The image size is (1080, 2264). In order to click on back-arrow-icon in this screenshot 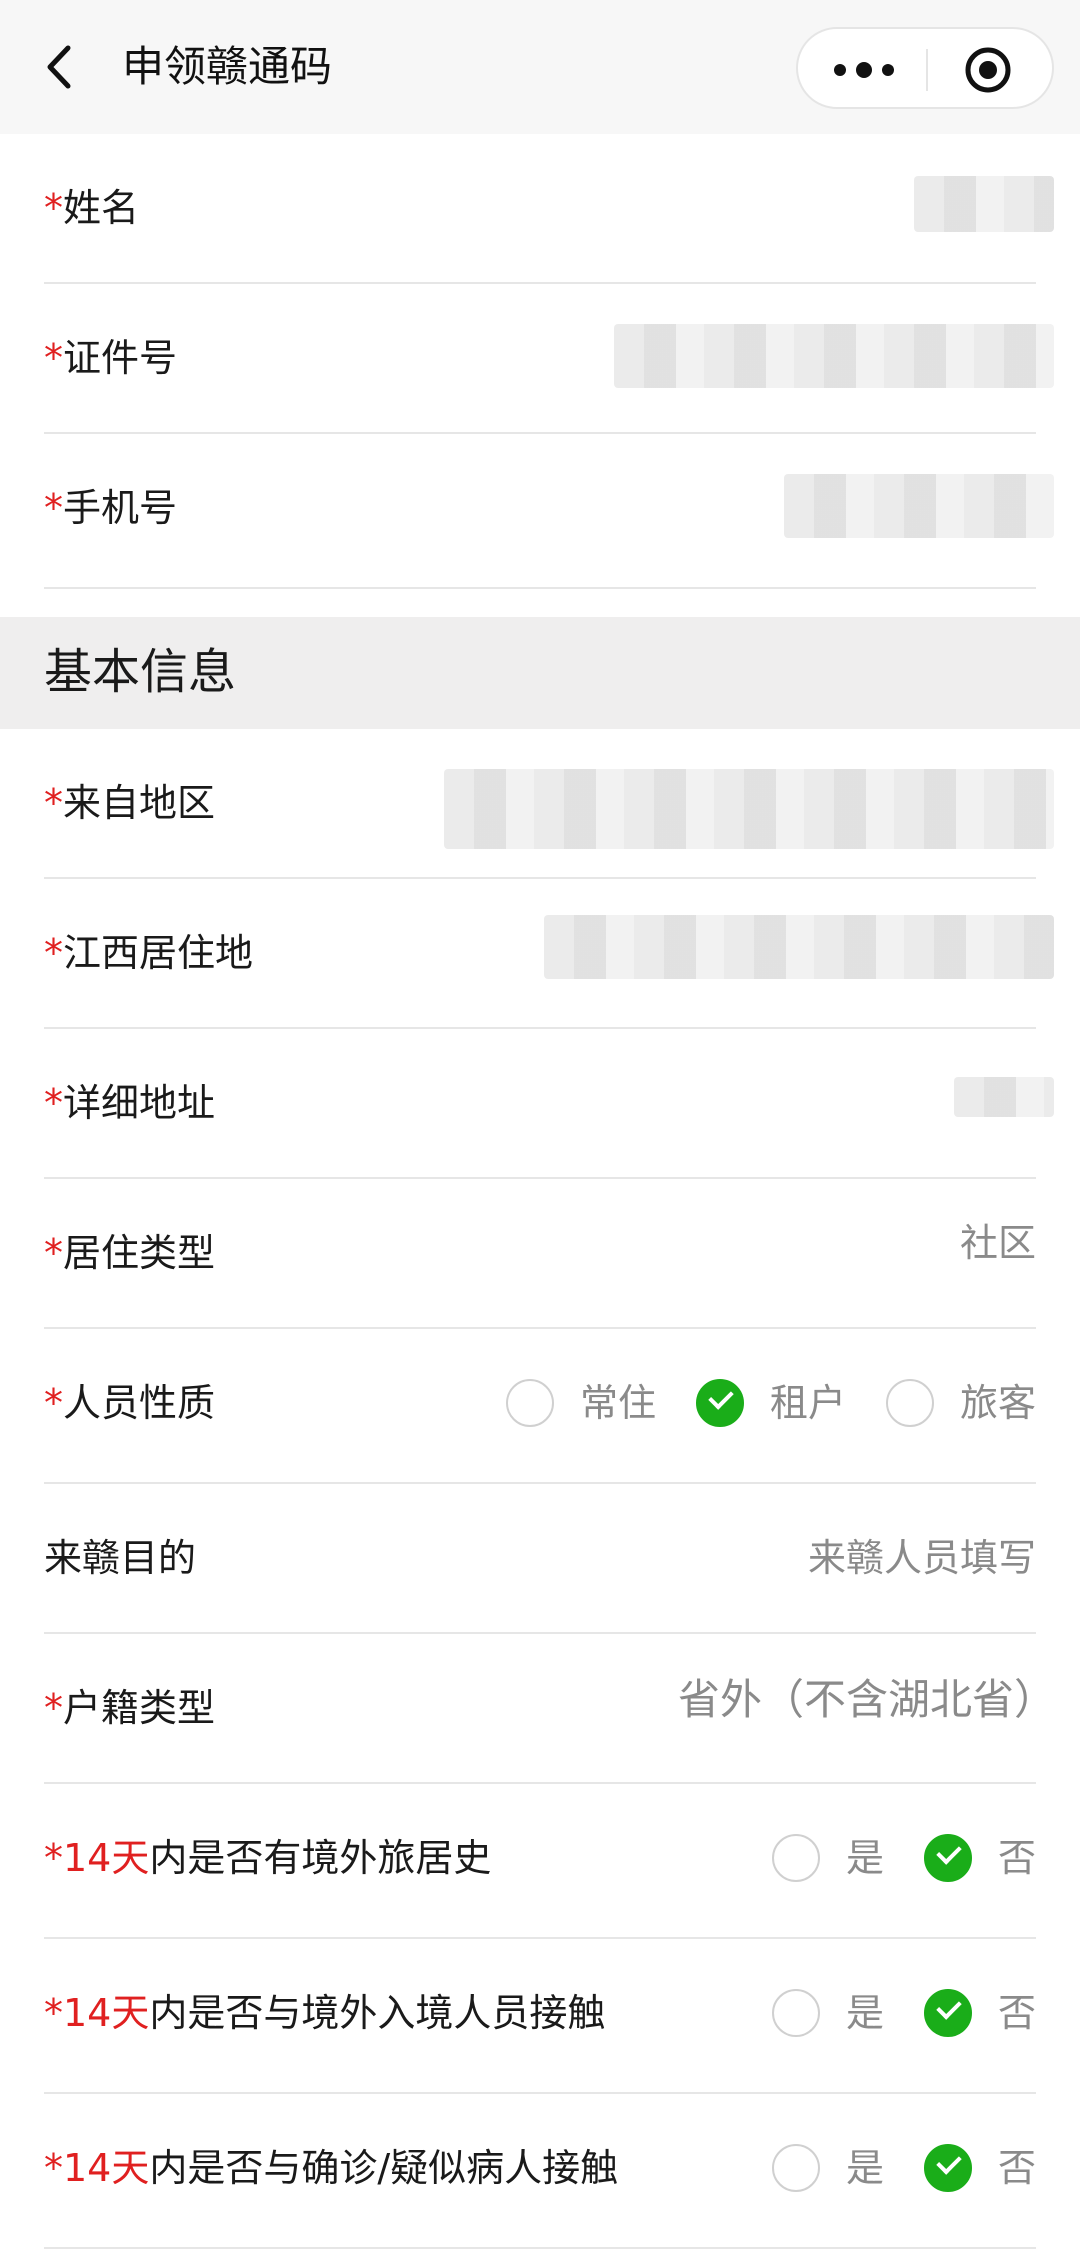, I will do `click(60, 67)`.